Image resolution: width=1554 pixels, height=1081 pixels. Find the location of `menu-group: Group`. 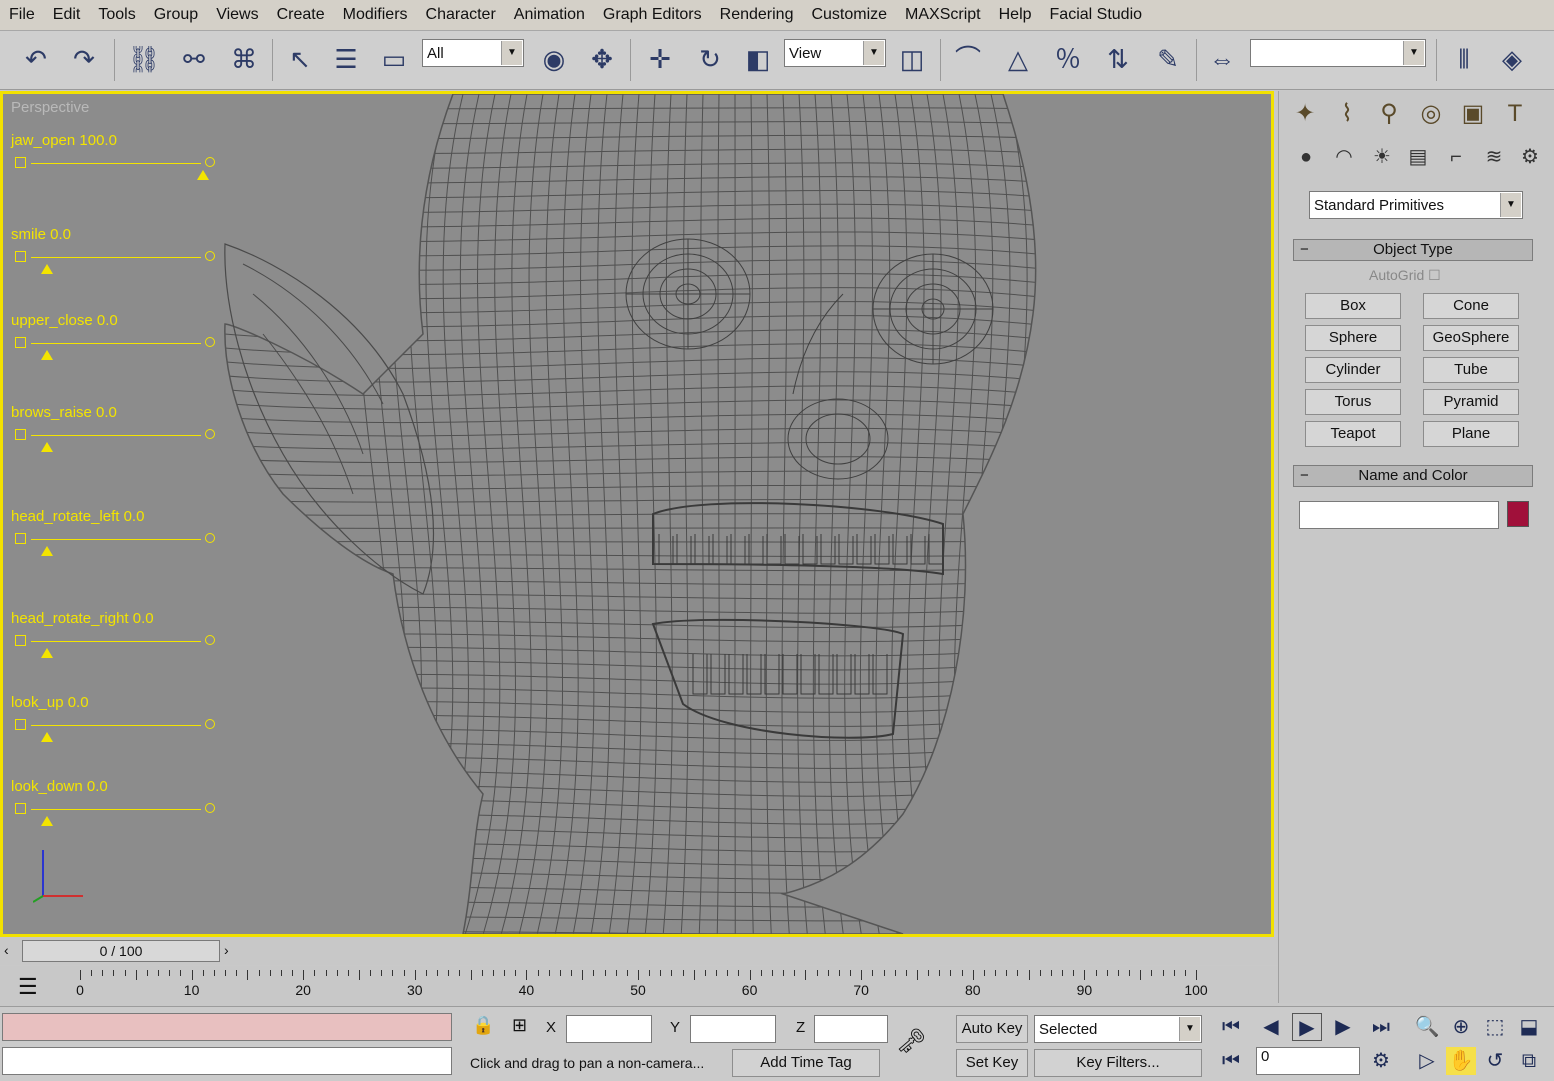

menu-group: Group is located at coordinates (176, 15).